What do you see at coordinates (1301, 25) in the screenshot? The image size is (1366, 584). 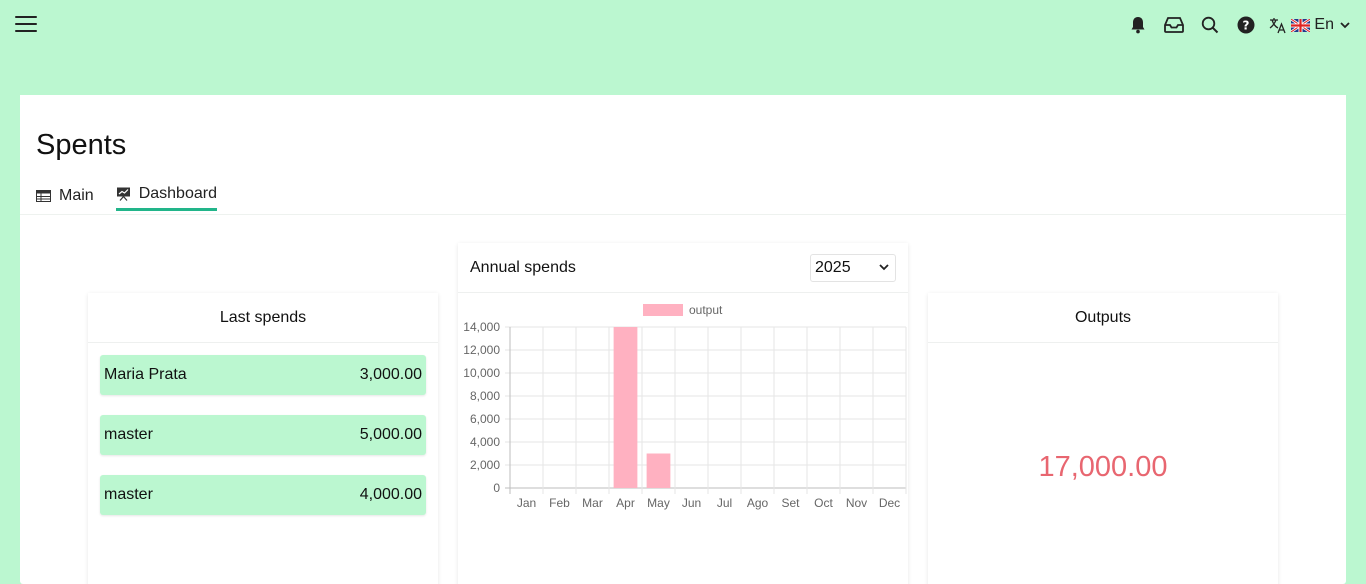 I see `uk-flag-icon` at bounding box center [1301, 25].